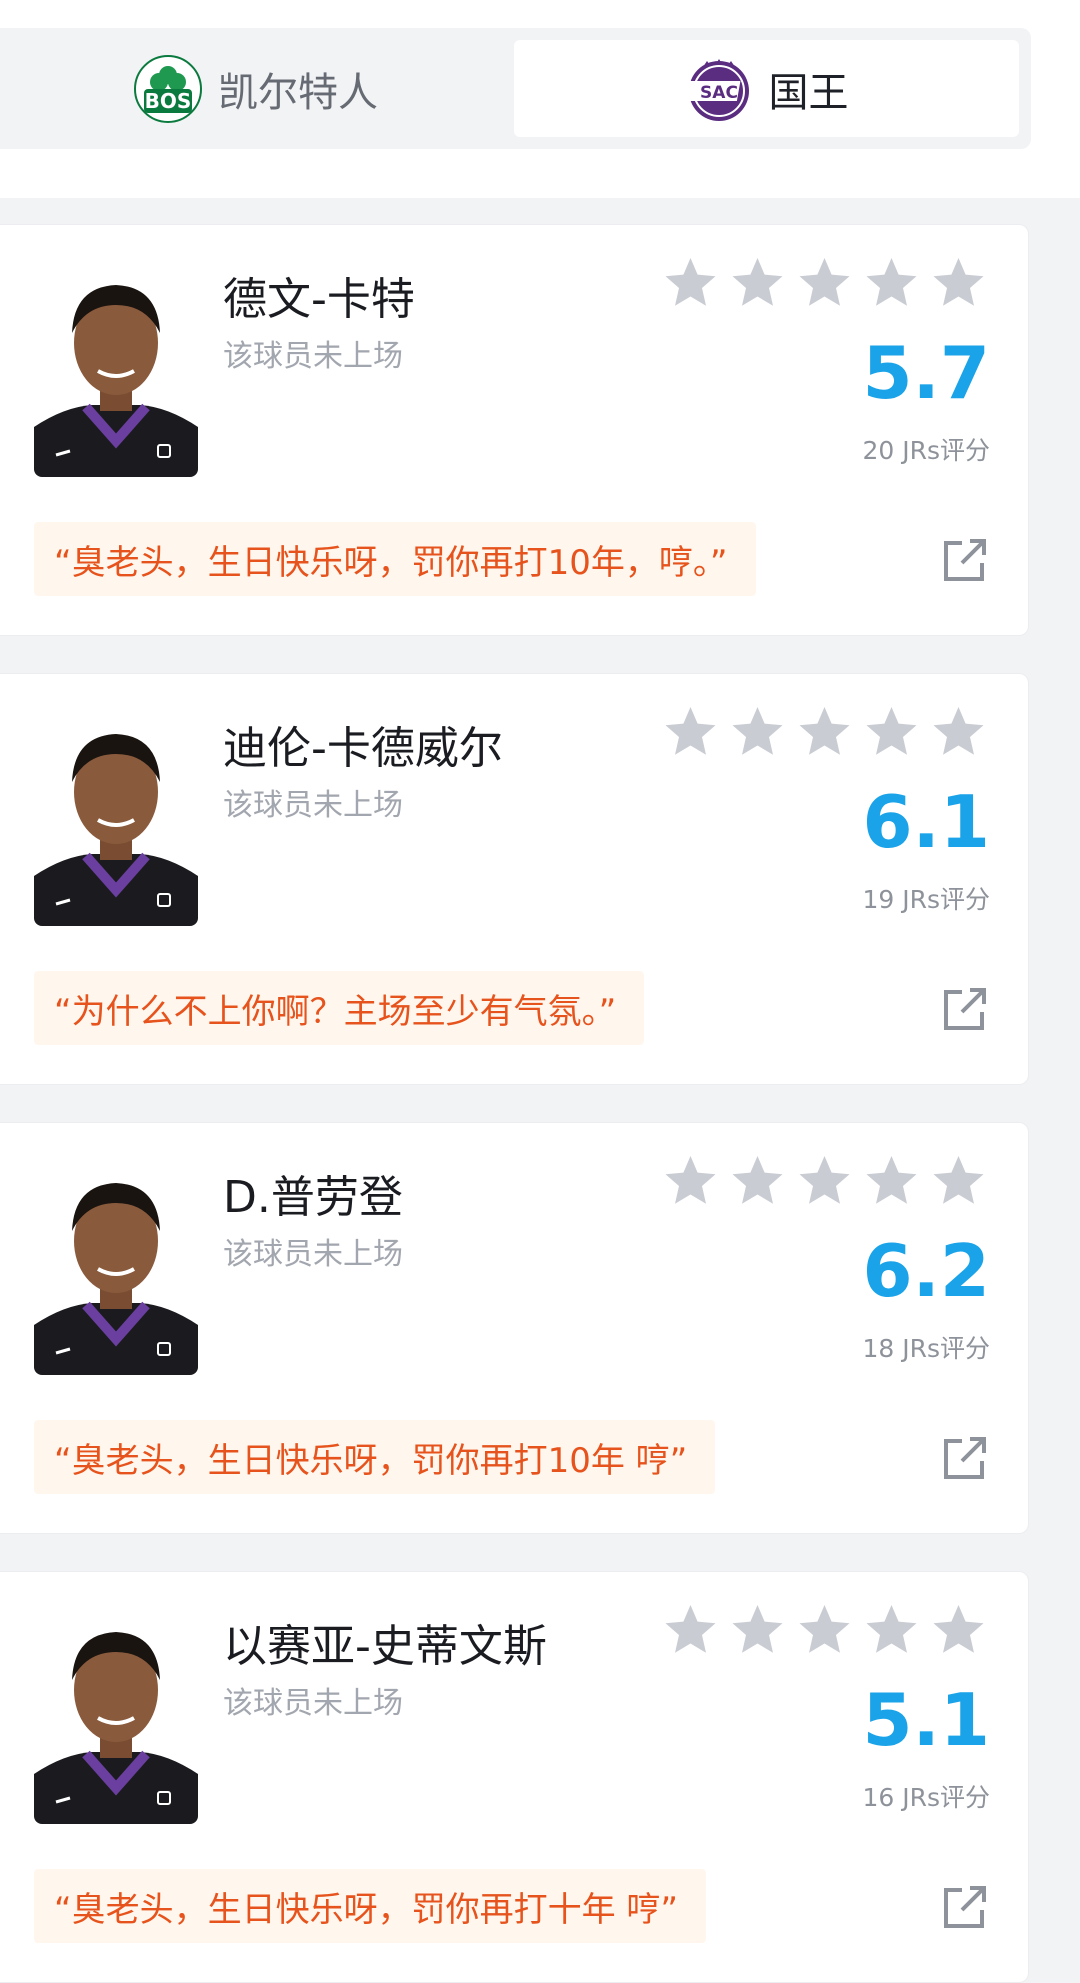 This screenshot has width=1080, height=1983. What do you see at coordinates (370, 1906) in the screenshot?
I see `top-comment: “臭老头，生日快乐呀，罚你再打十年 哼”` at bounding box center [370, 1906].